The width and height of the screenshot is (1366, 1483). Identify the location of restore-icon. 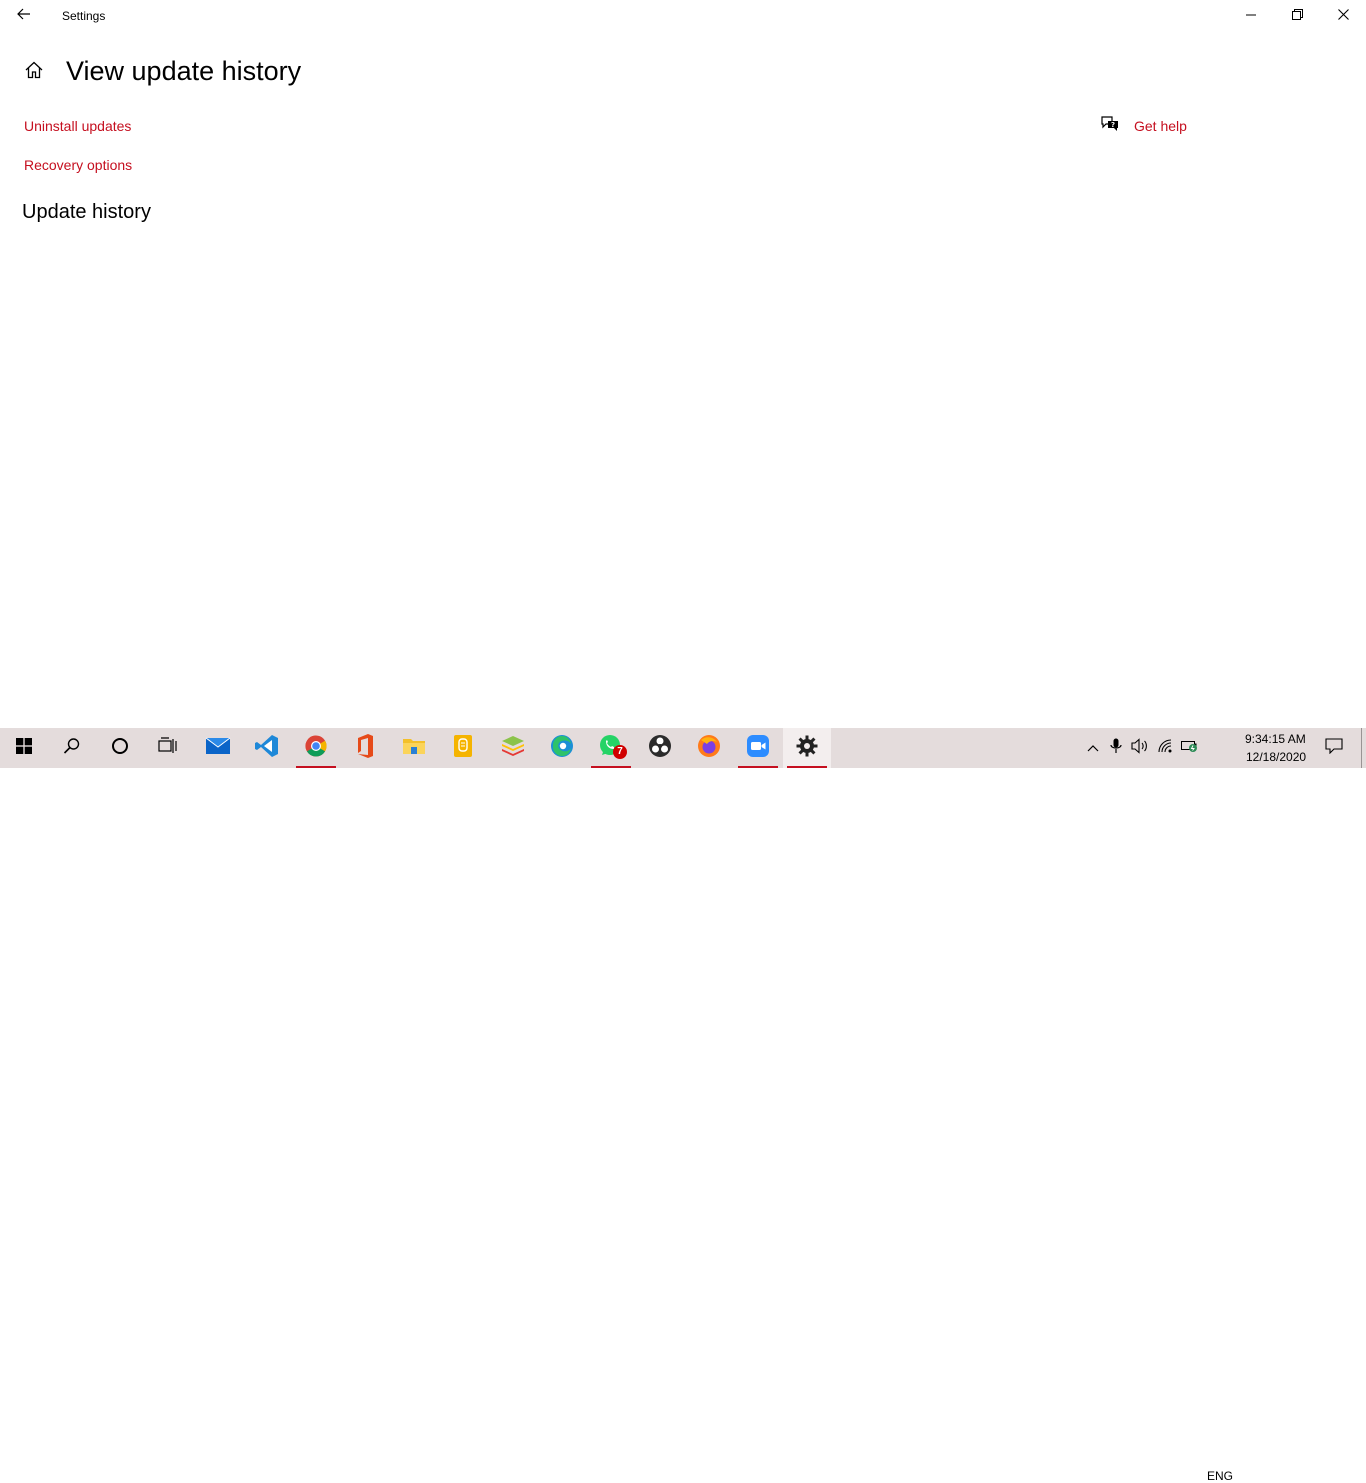
(1297, 16).